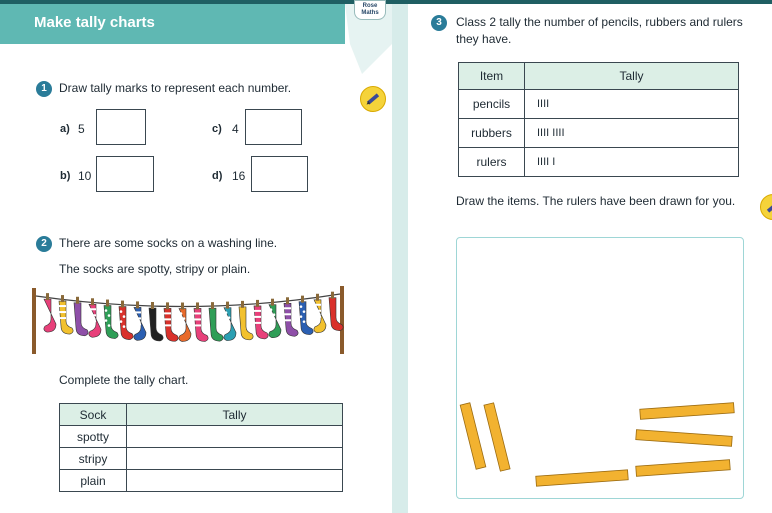 The image size is (772, 513). Describe the element at coordinates (235, 129) in the screenshot. I see `q1-value-c: 4` at that location.